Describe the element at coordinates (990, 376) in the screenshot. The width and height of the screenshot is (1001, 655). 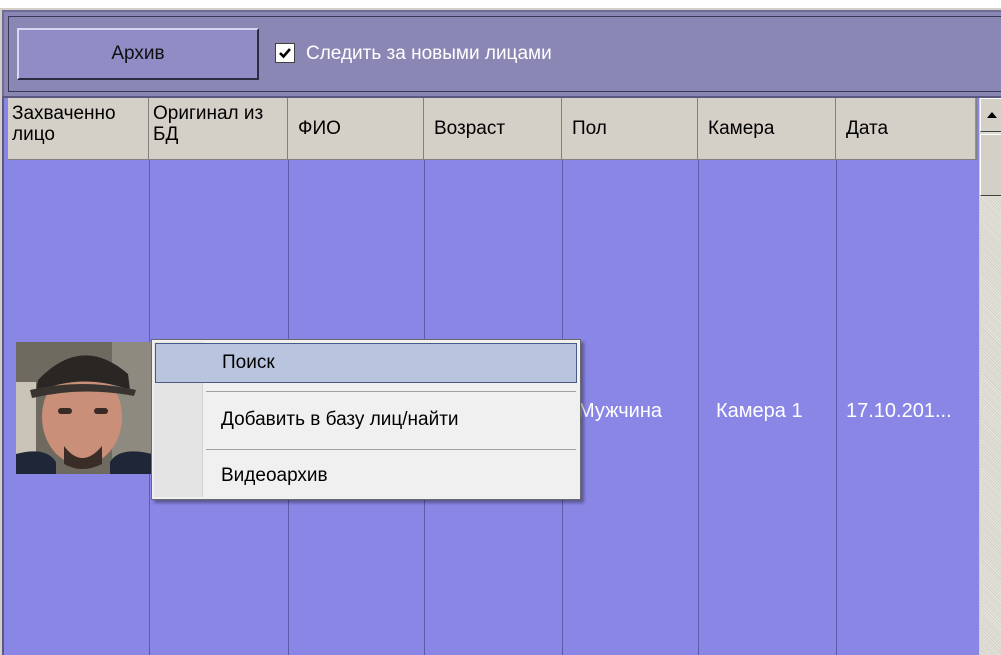
I see `vertical-scrollbar` at that location.